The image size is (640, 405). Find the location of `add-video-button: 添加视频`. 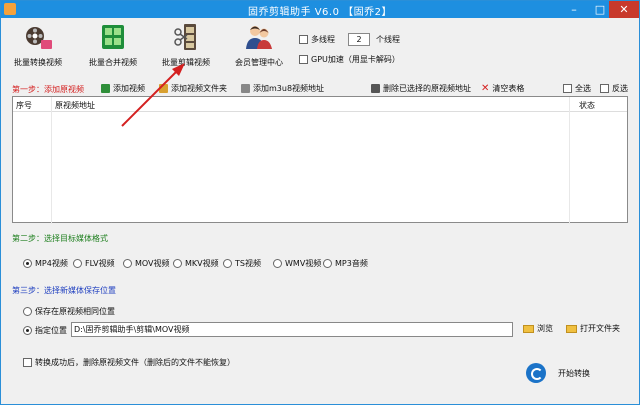

add-video-button: 添加视频 is located at coordinates (123, 88).